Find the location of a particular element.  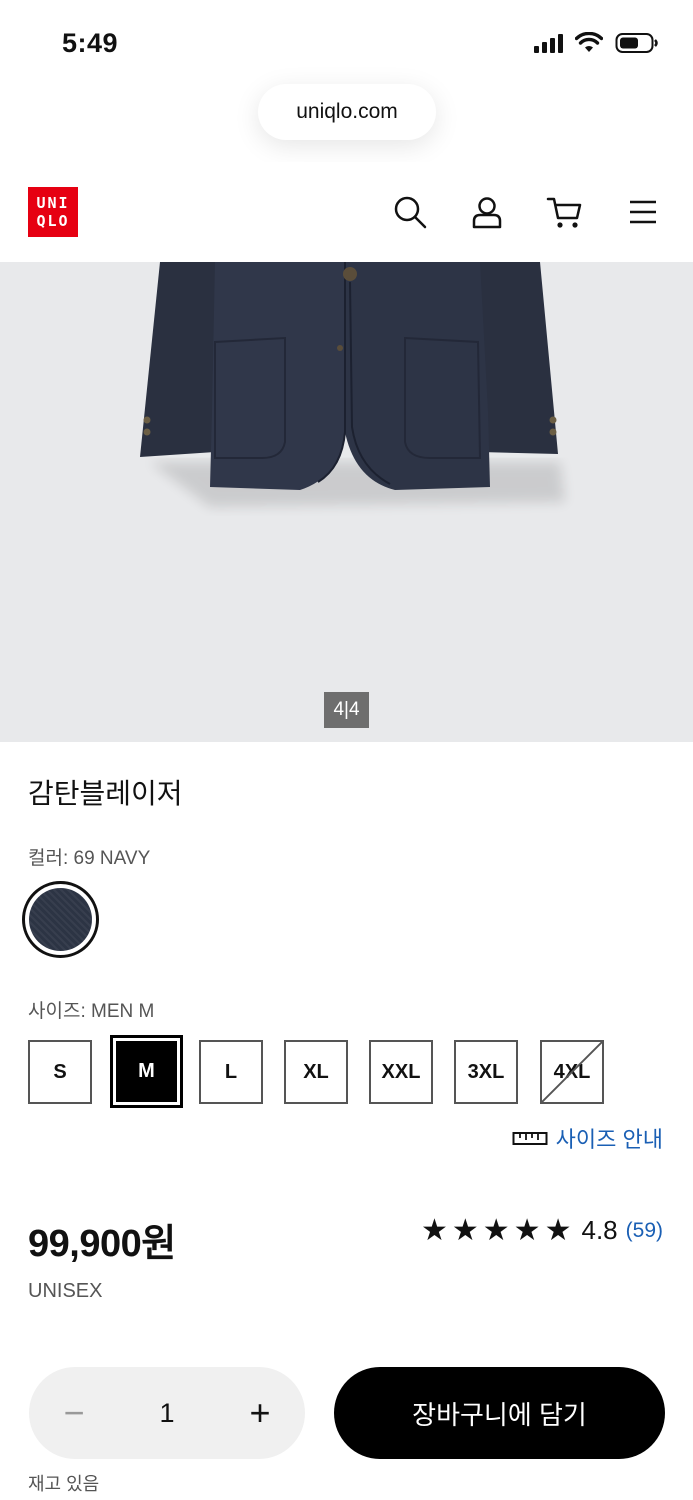

uniqlo-logo: UNI QLO is located at coordinates (53, 212).